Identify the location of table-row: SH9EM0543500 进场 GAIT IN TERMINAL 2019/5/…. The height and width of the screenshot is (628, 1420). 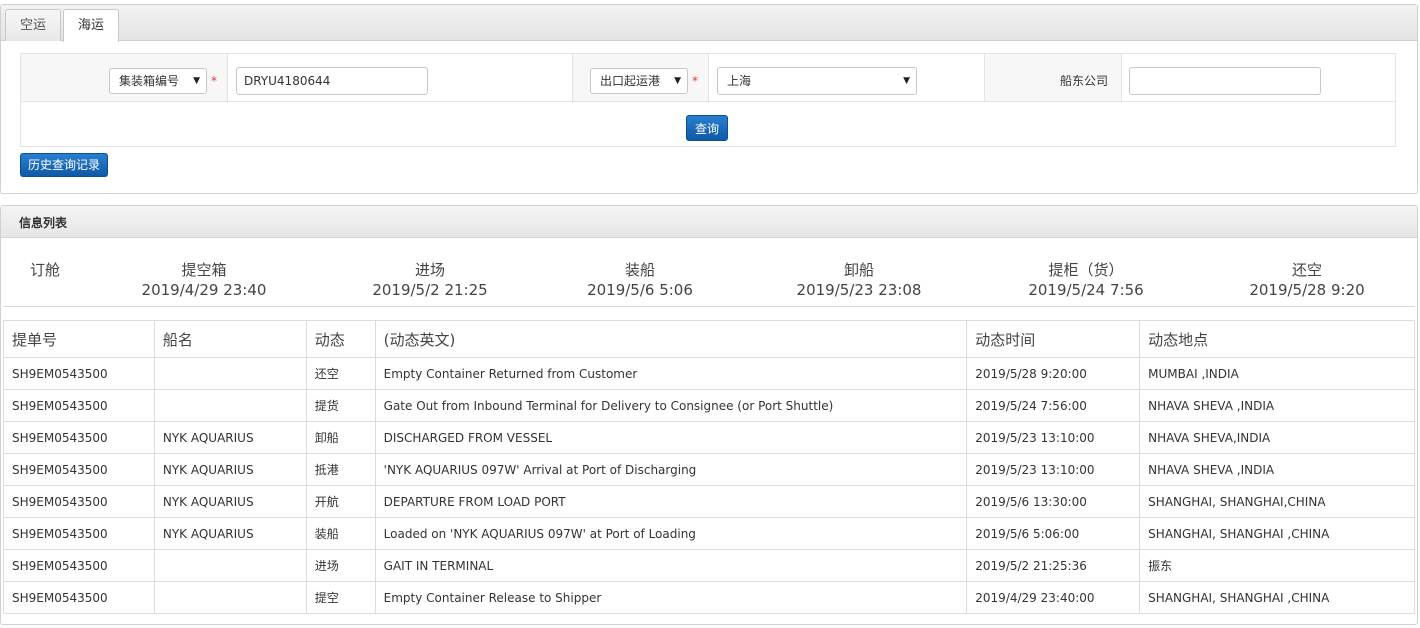
(709, 565).